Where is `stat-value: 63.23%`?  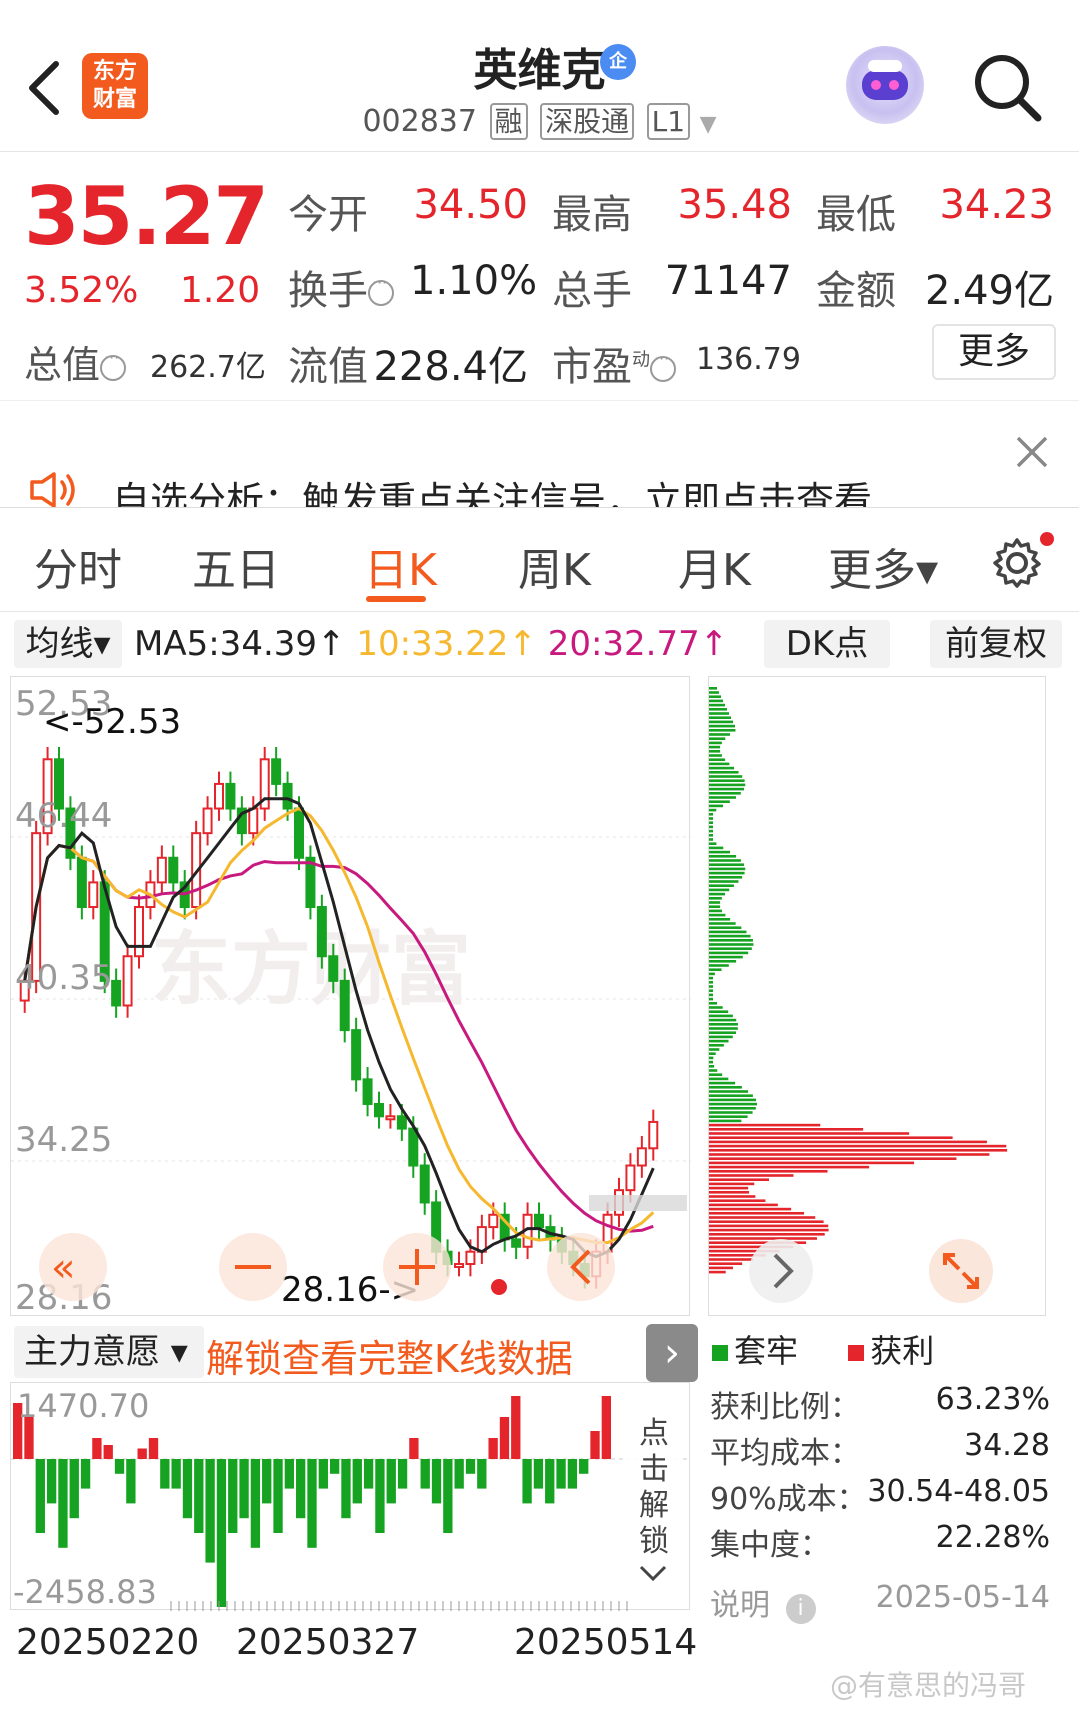 stat-value: 63.23% is located at coordinates (992, 1399).